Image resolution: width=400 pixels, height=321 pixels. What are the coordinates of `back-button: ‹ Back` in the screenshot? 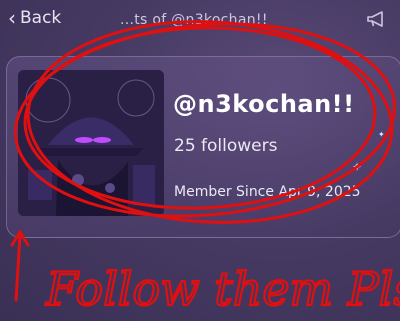 It's located at (34, 18).